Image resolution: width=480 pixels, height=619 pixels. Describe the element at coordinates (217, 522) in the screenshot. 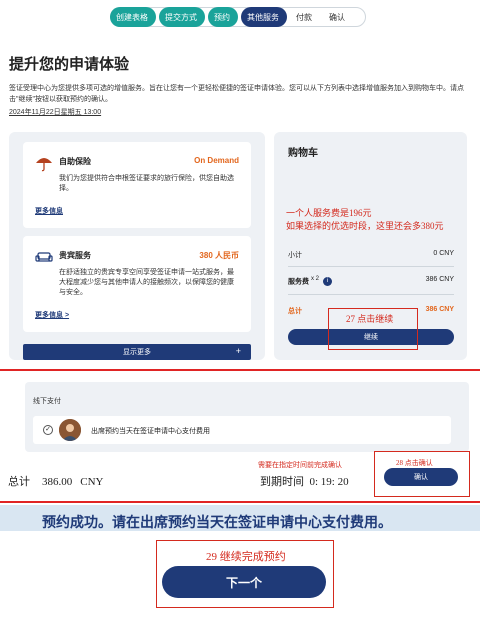

I see `success-message: 预约成功。请在出席预约当天在签证申请中心支付费用。` at that location.